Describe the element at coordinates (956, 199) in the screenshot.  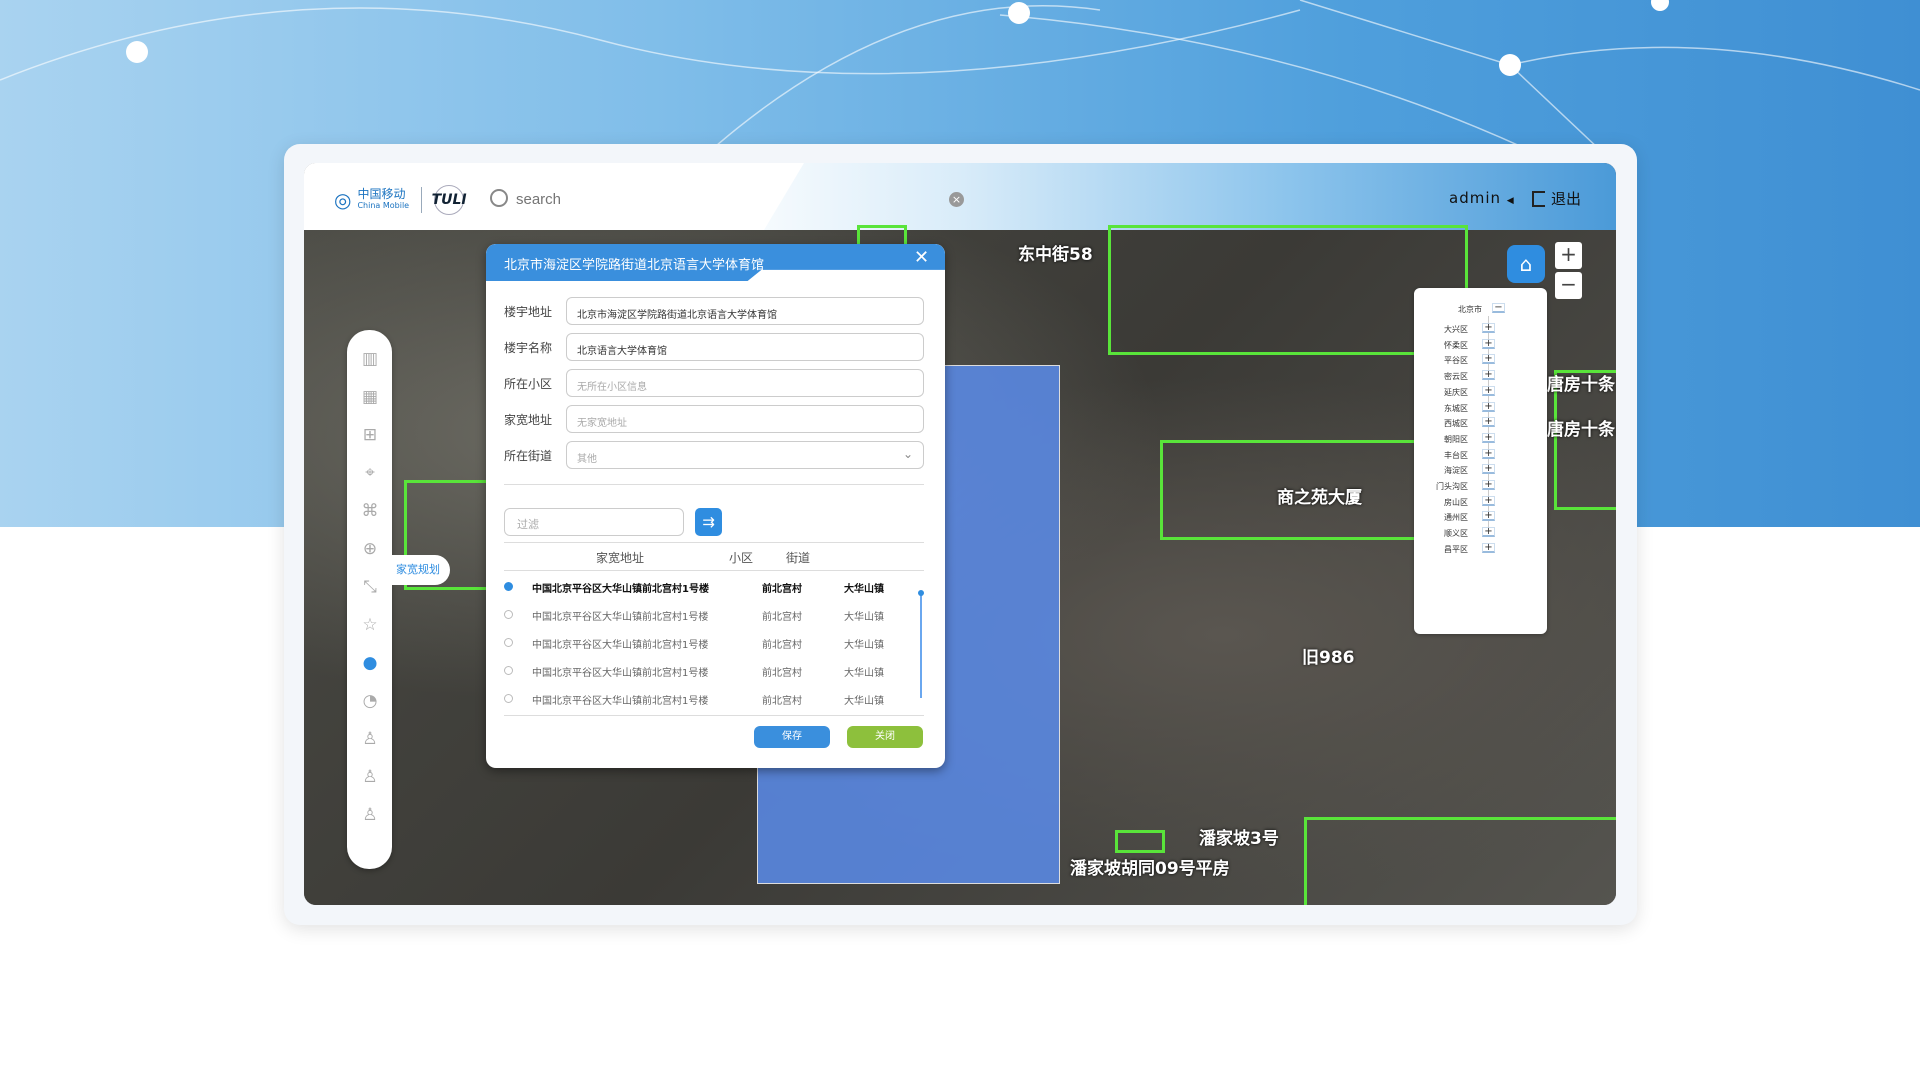
I see `clear-search-icon: ×` at that location.